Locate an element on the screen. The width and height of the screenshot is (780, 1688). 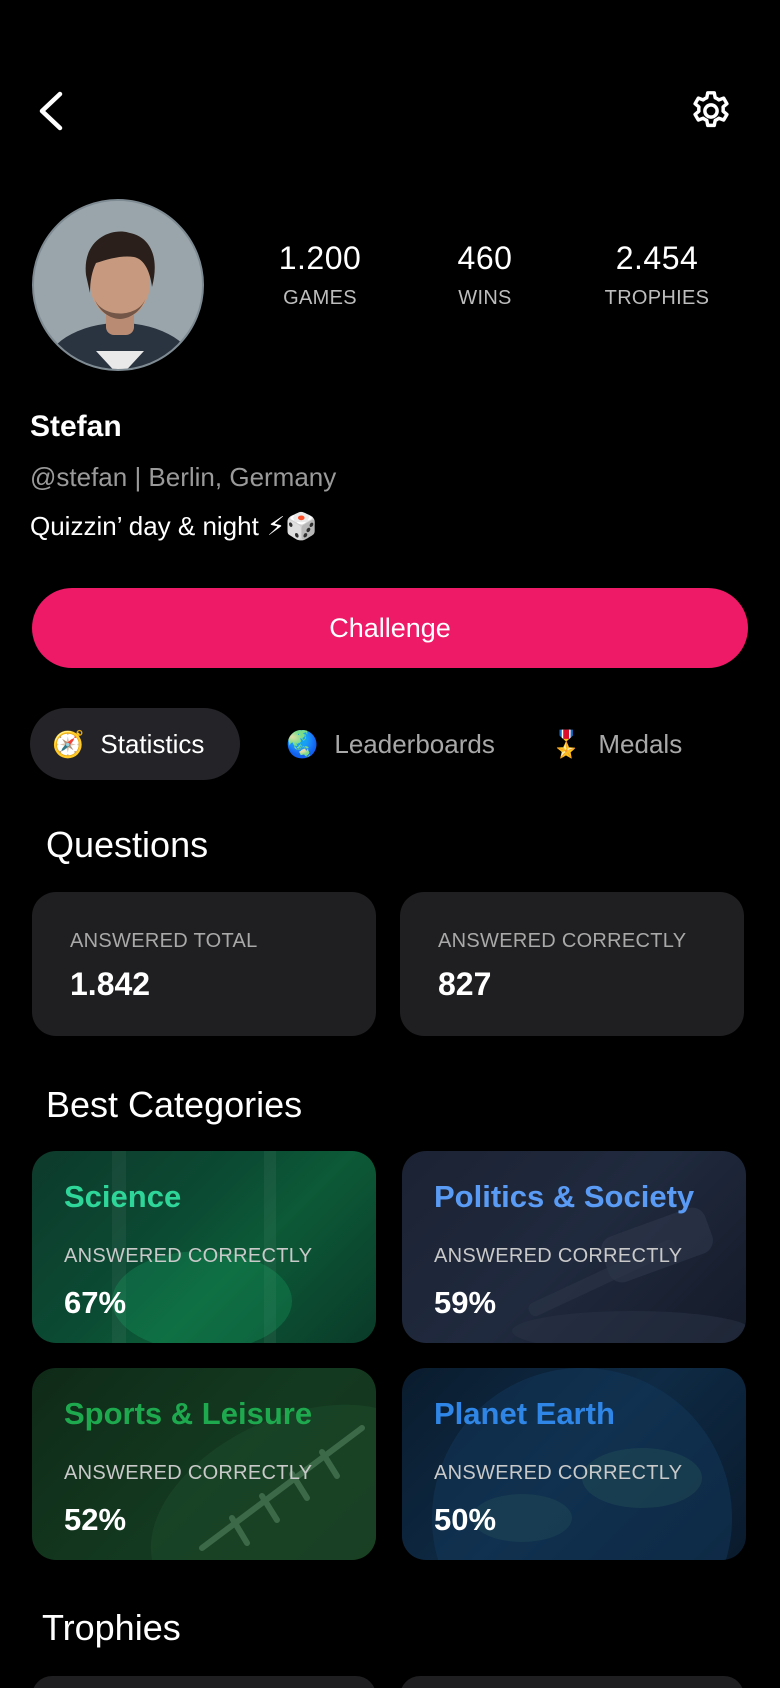
profile-bio: Quizzin’ day & night ⚡🎲 is located at coordinates (173, 526).